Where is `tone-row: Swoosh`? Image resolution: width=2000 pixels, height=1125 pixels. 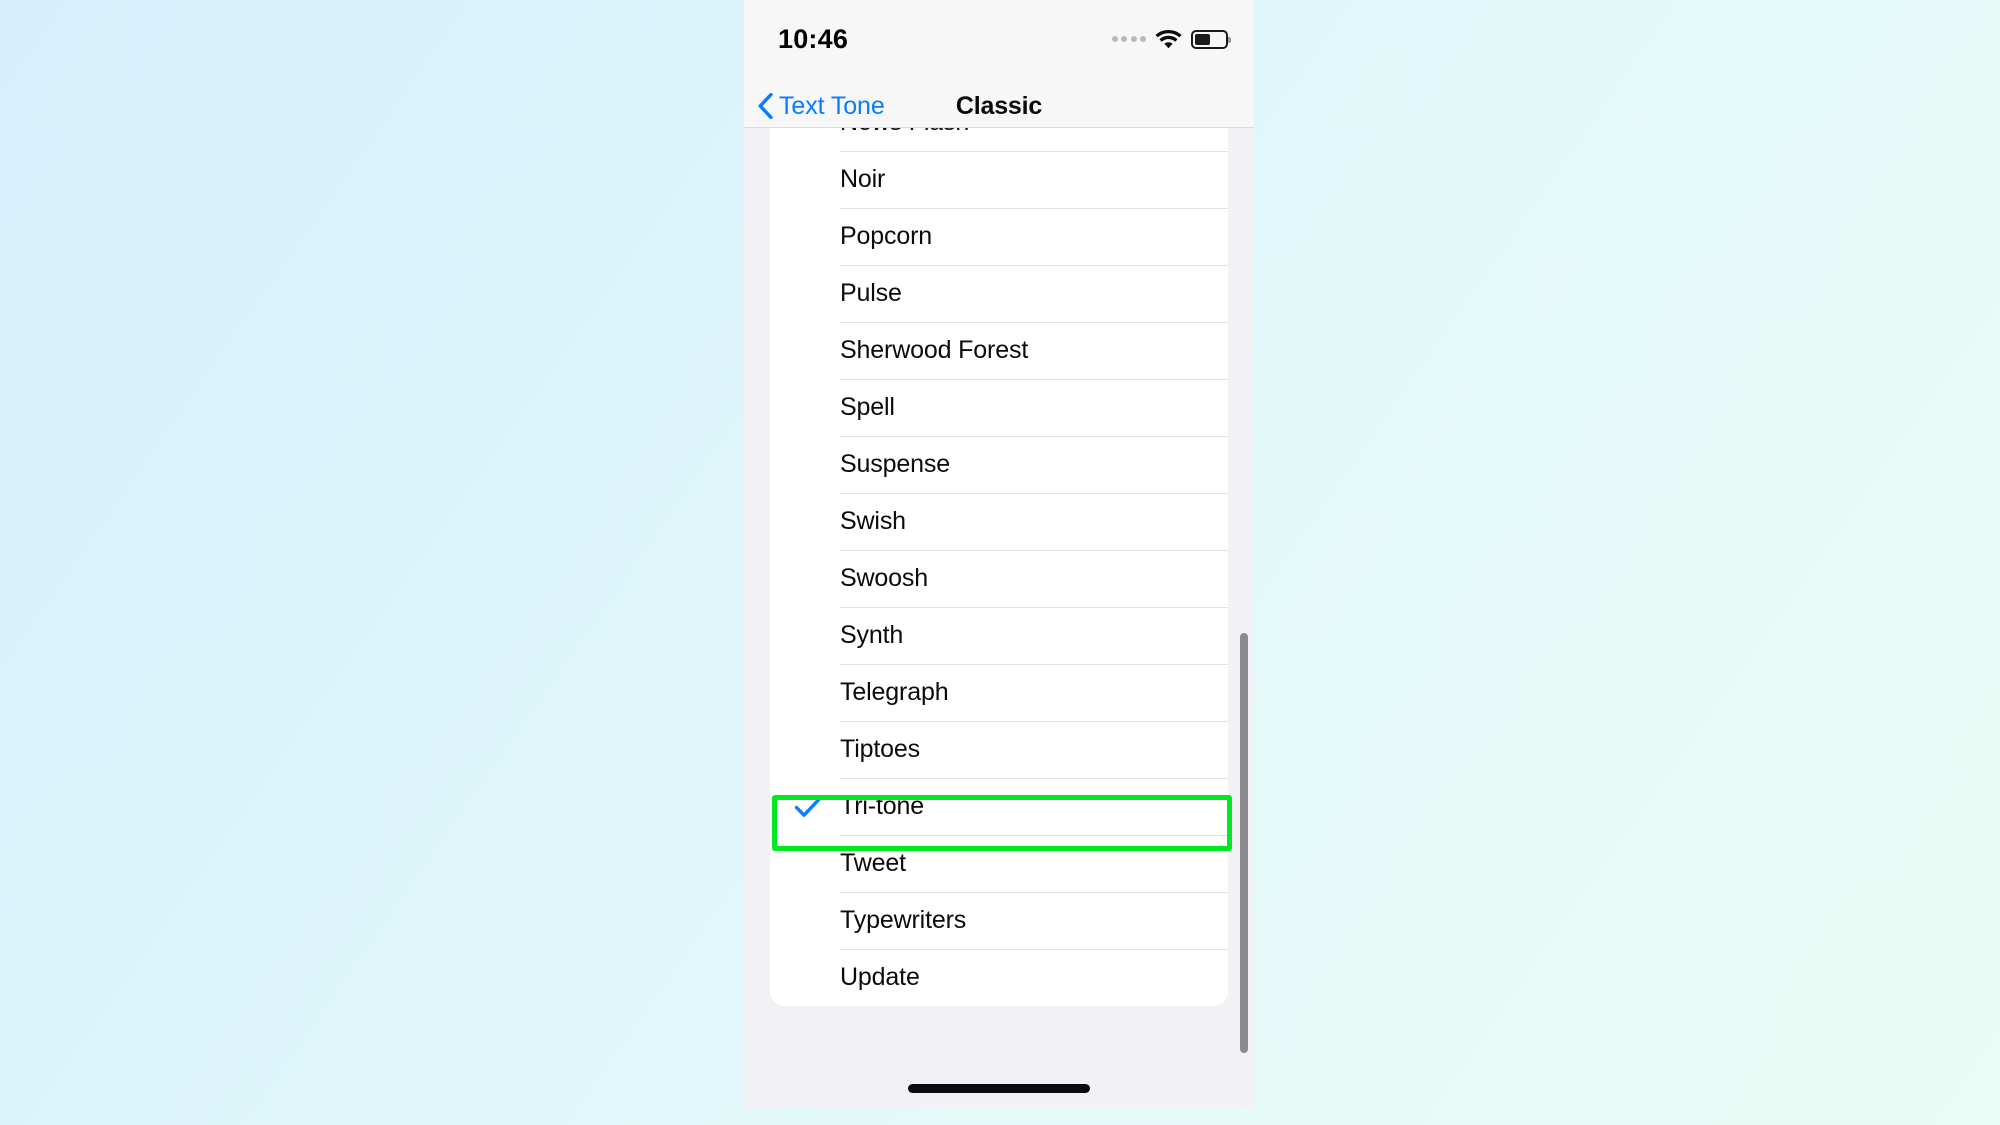
tone-row: Swoosh is located at coordinates (999, 578).